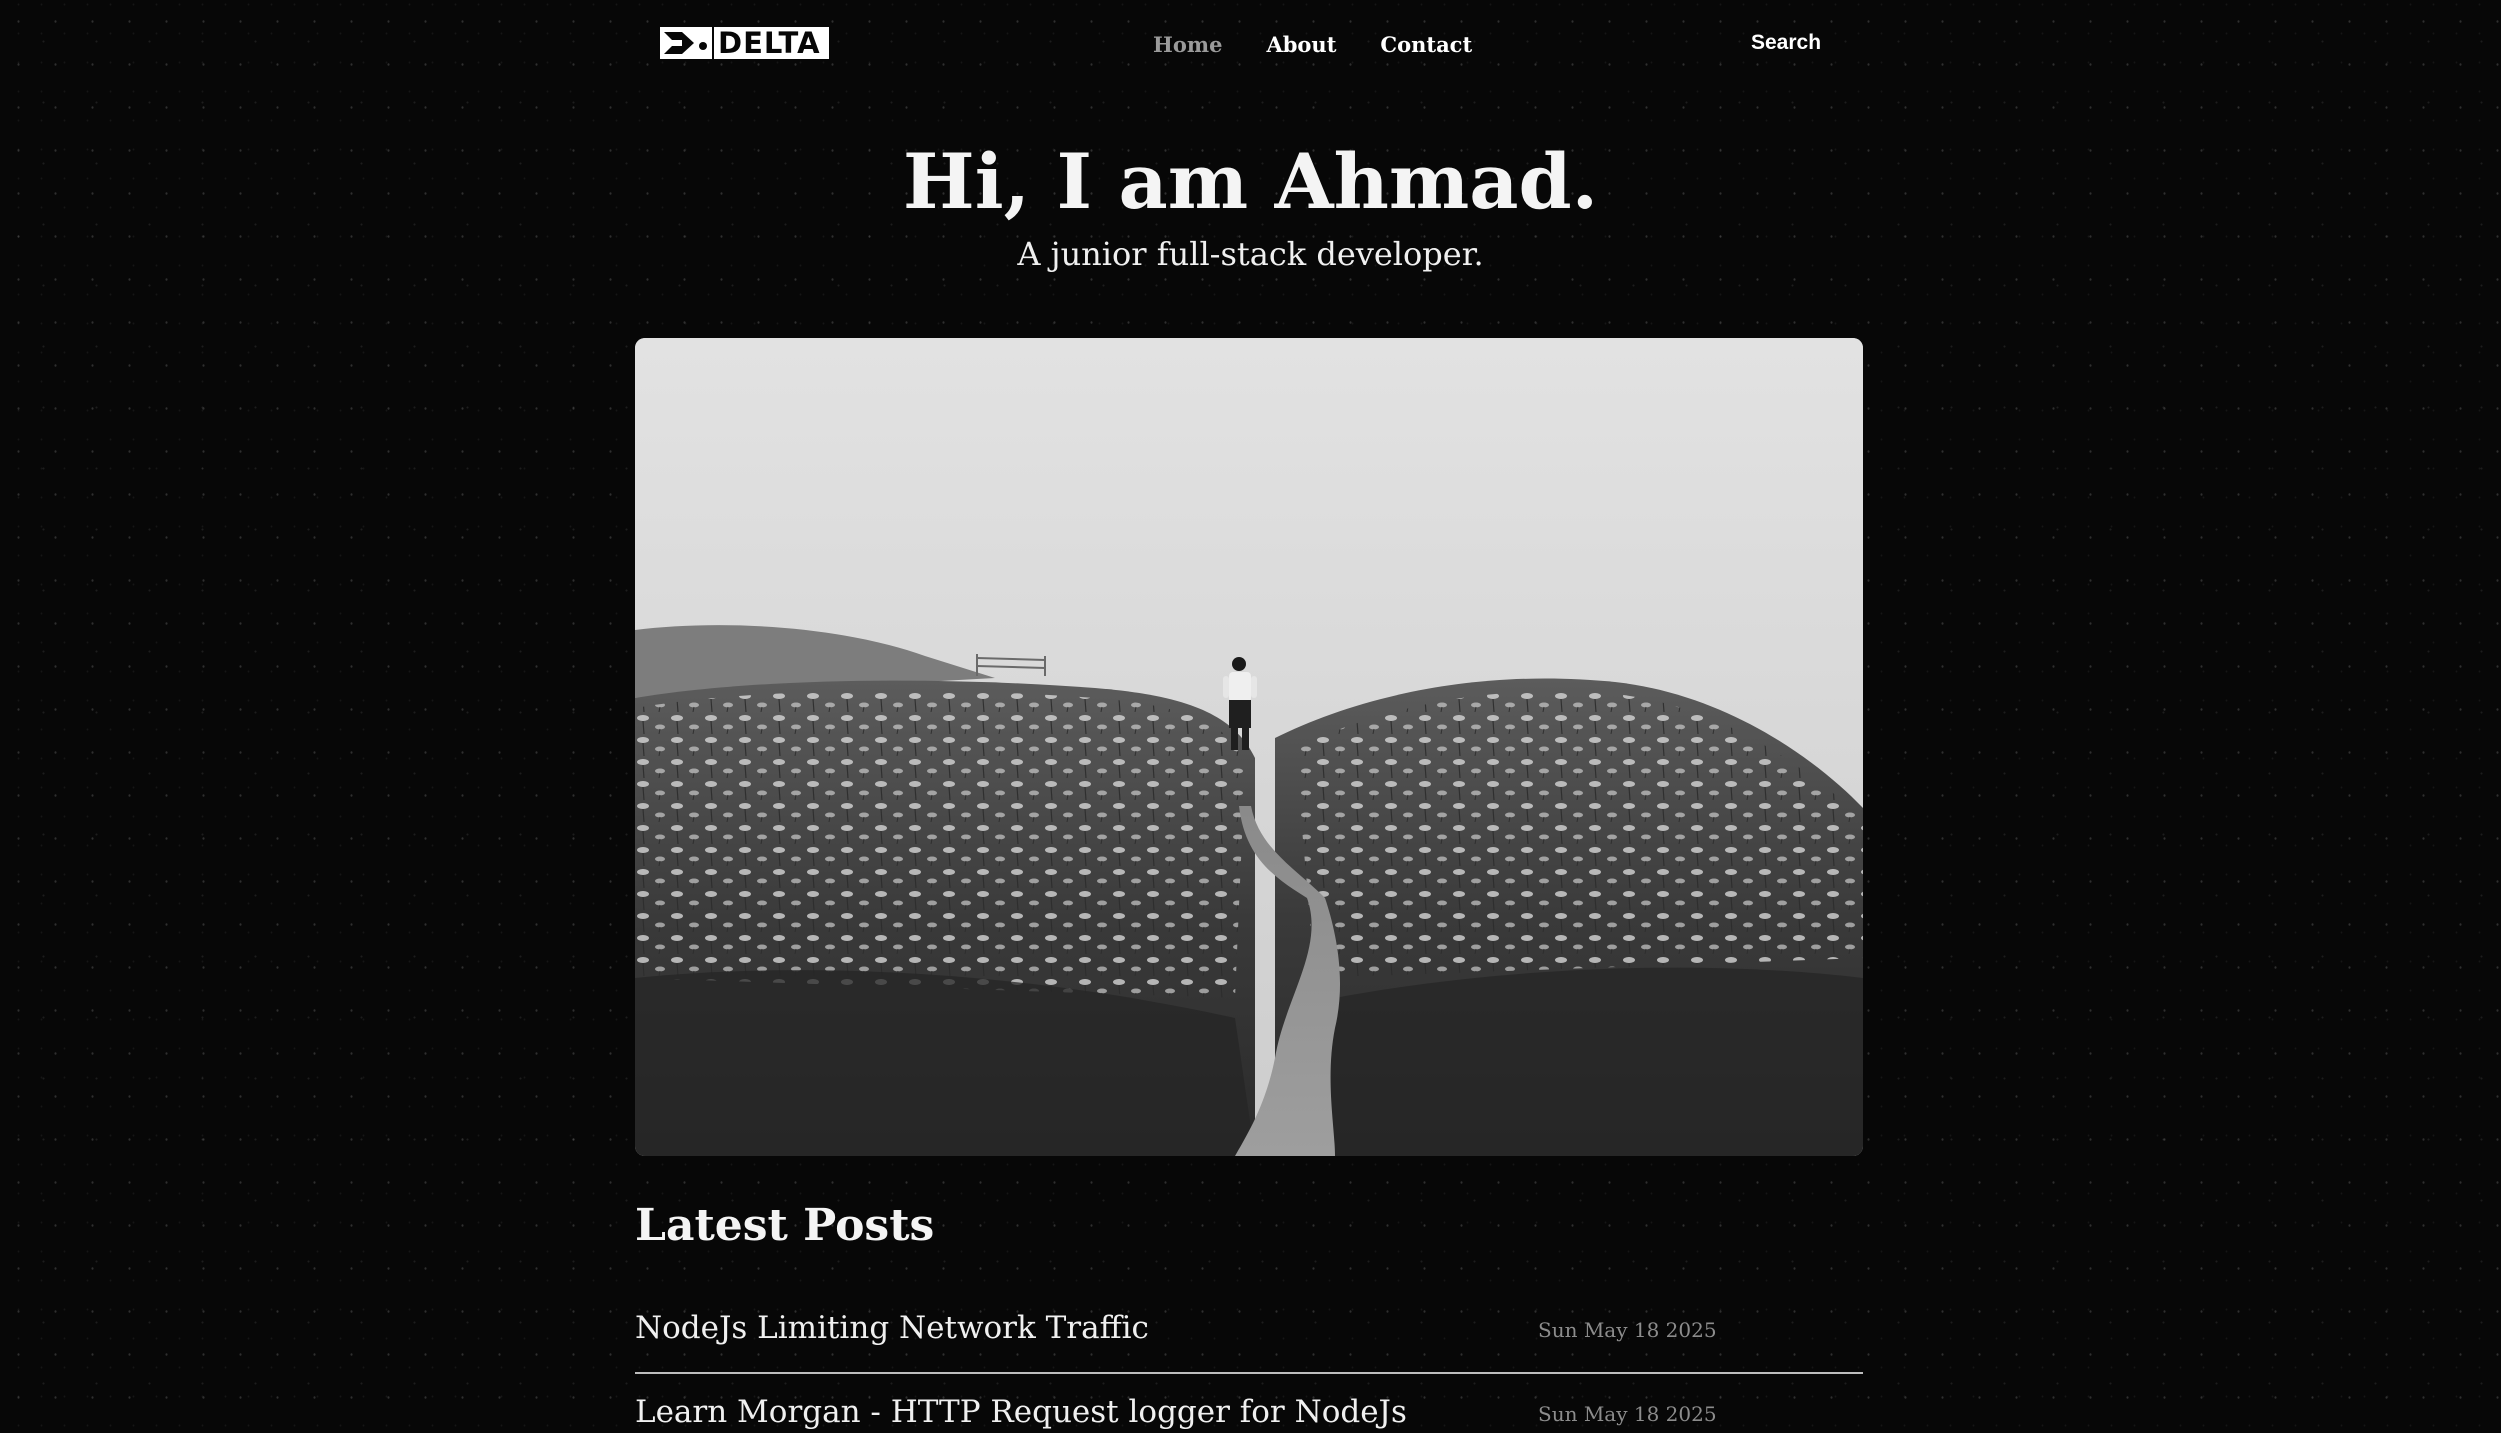 Image resolution: width=2501 pixels, height=1433 pixels. What do you see at coordinates (1187, 44) in the screenshot?
I see `nav-link-home: Home` at bounding box center [1187, 44].